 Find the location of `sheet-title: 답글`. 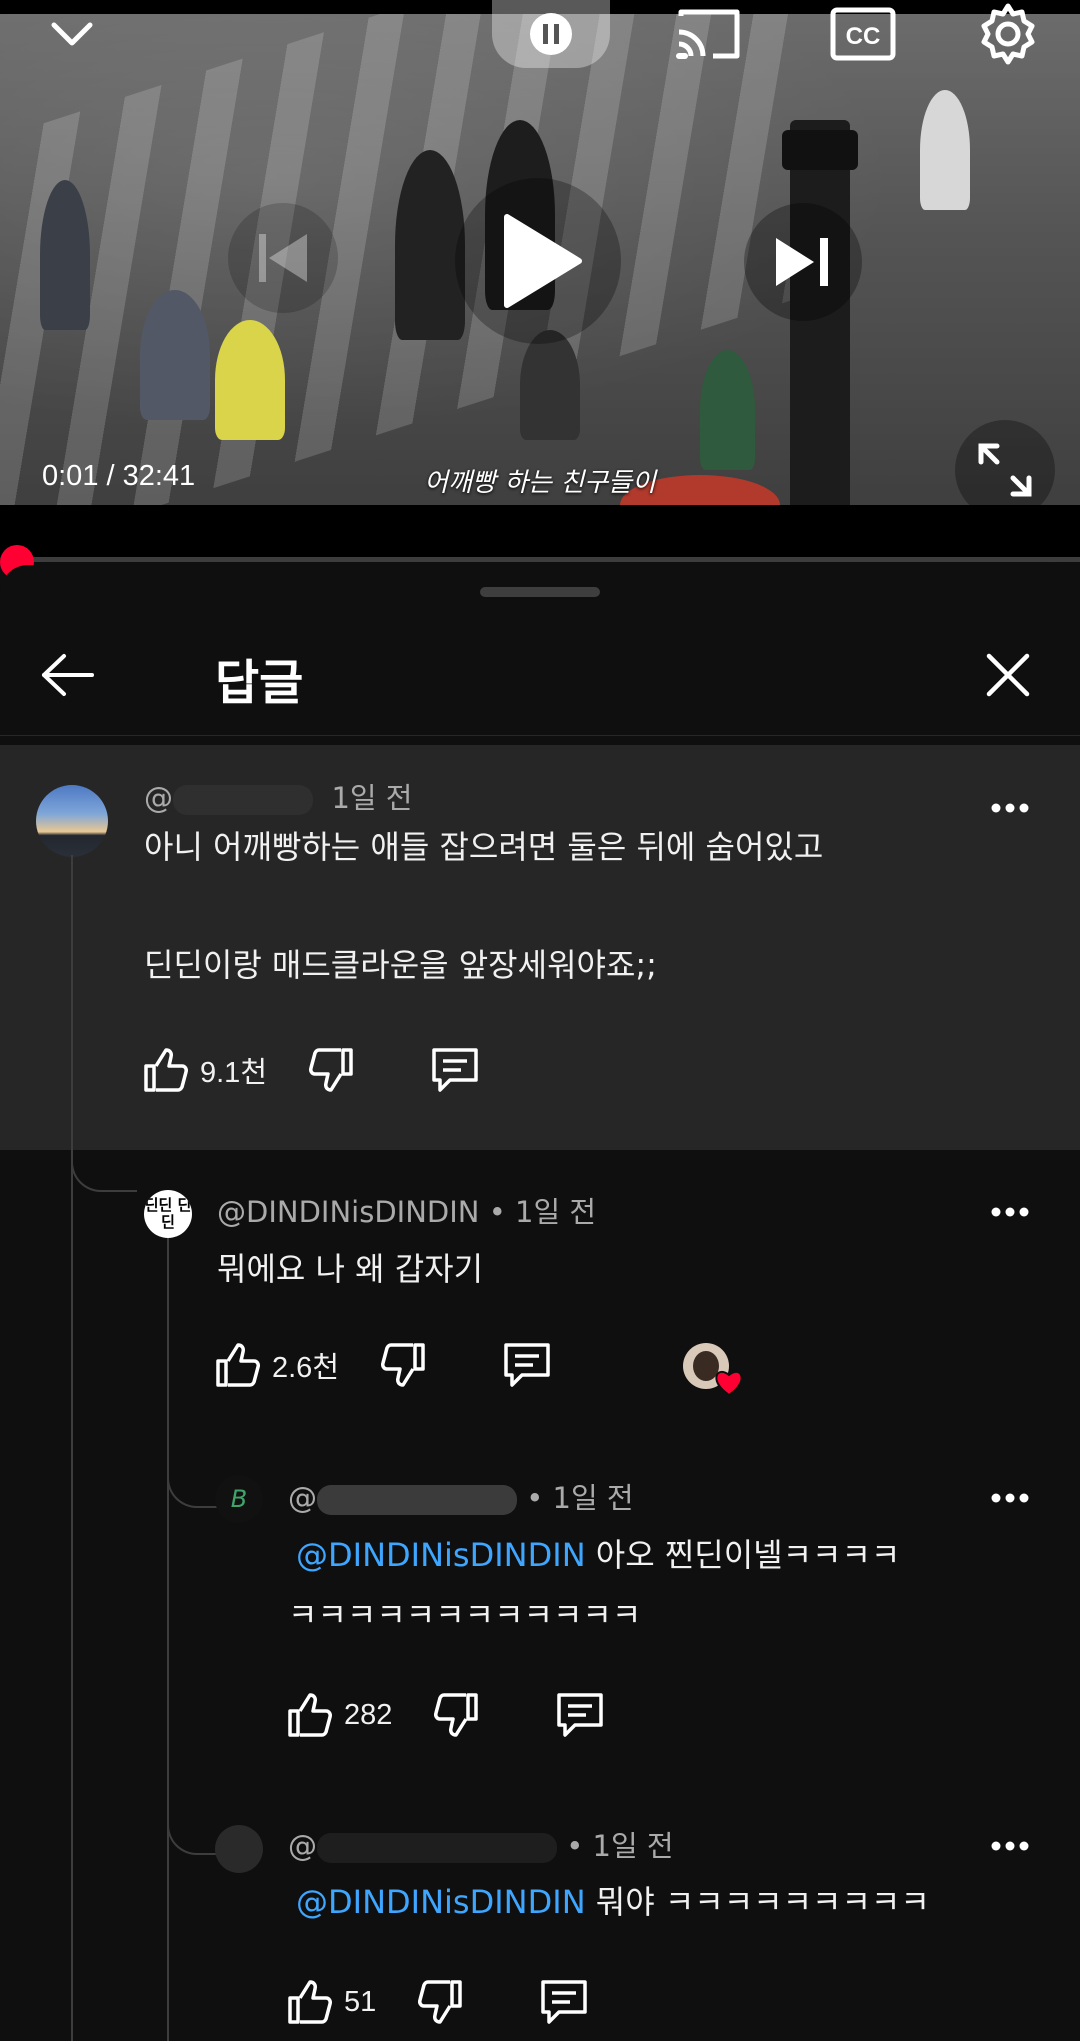

sheet-title: 답글 is located at coordinates (259, 683).